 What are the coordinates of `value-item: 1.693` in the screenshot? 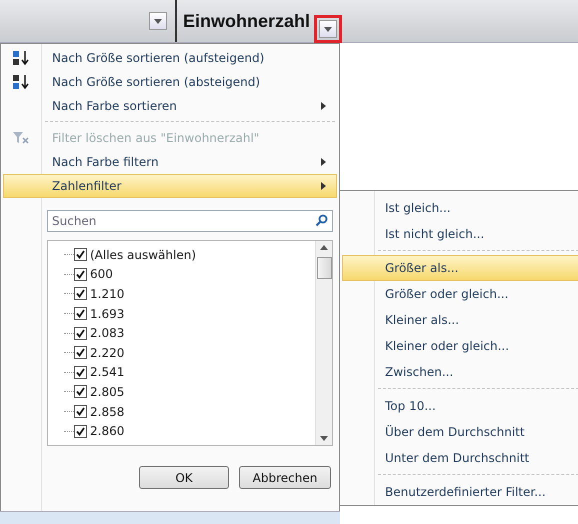 It's located at (189, 314).